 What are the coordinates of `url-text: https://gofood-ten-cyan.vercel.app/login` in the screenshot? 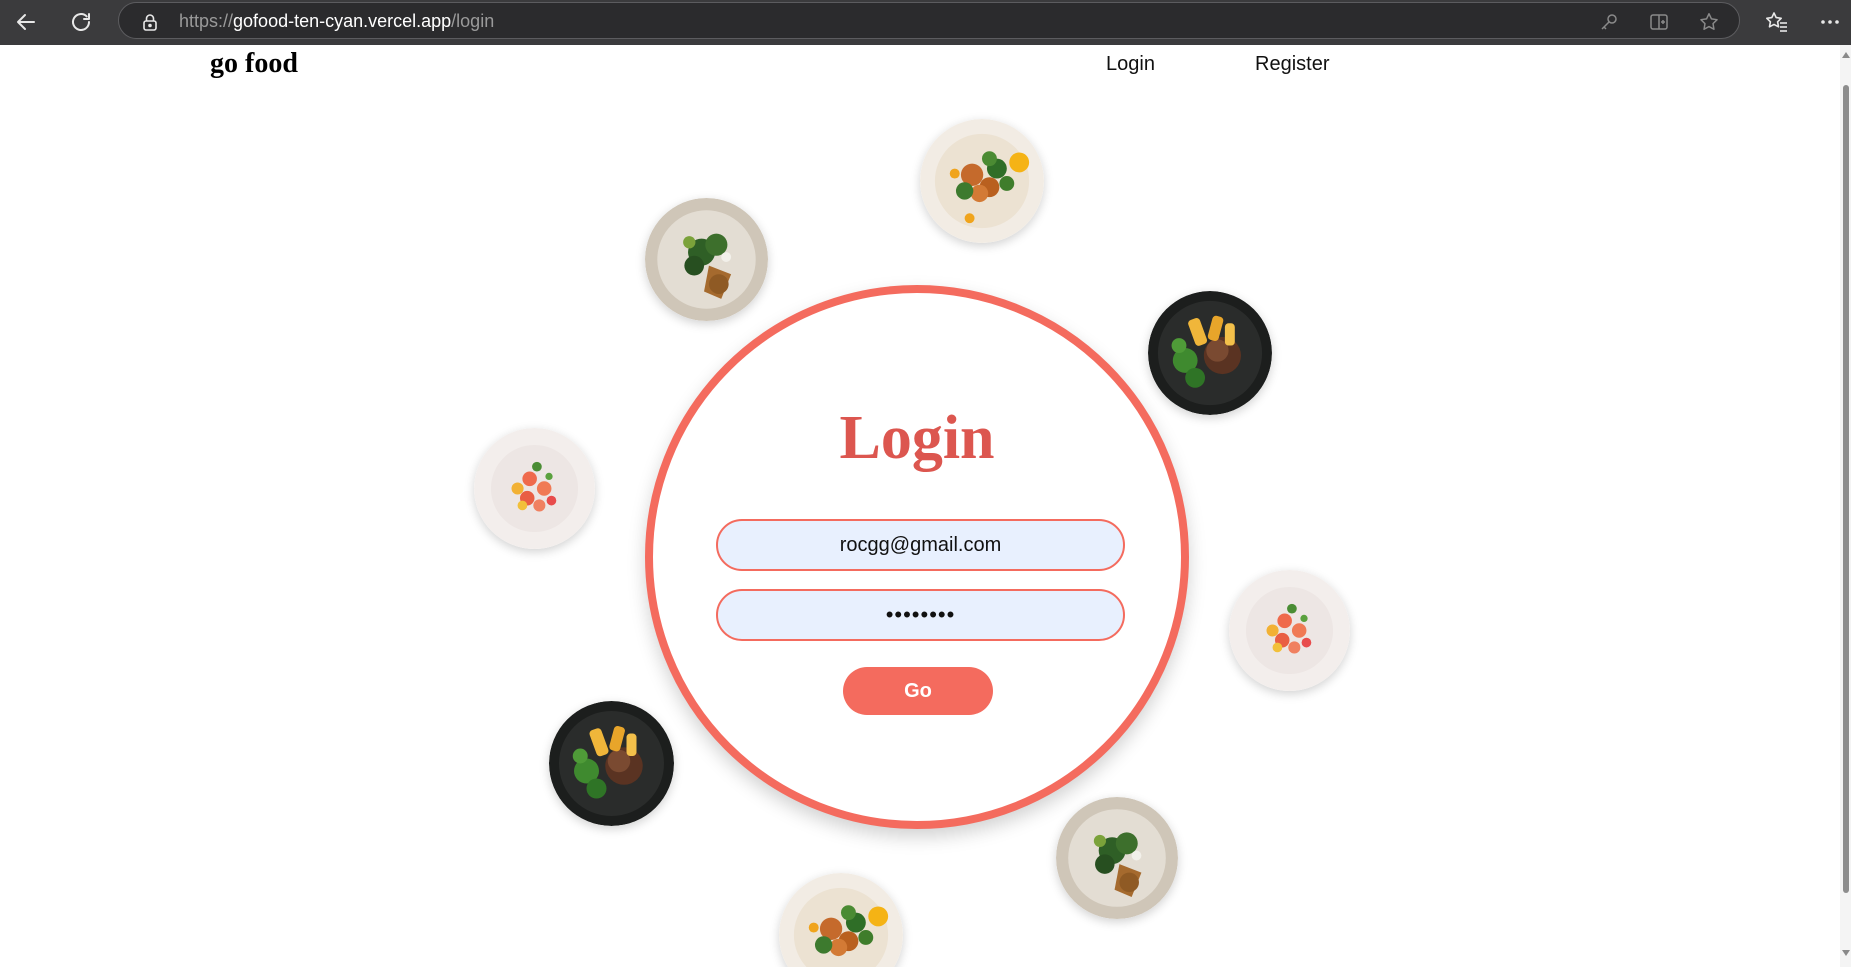 It's located at (336, 21).